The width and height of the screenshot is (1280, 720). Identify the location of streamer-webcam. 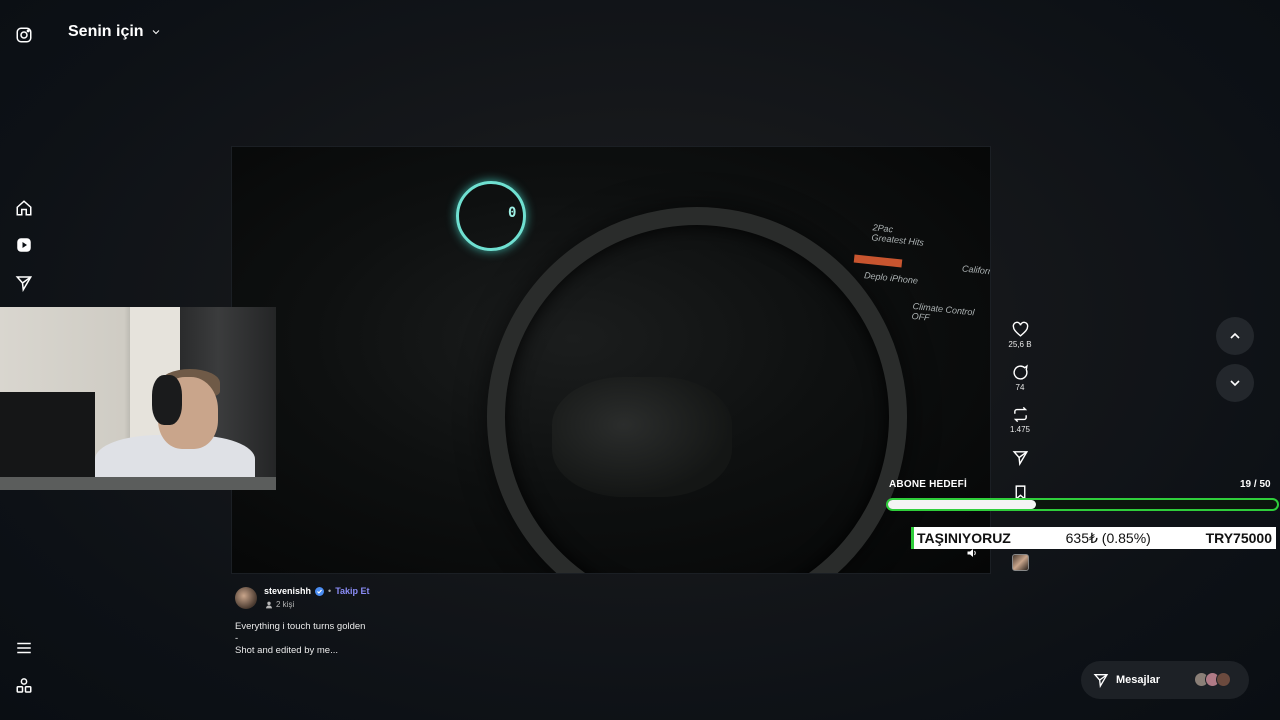
(138, 398).